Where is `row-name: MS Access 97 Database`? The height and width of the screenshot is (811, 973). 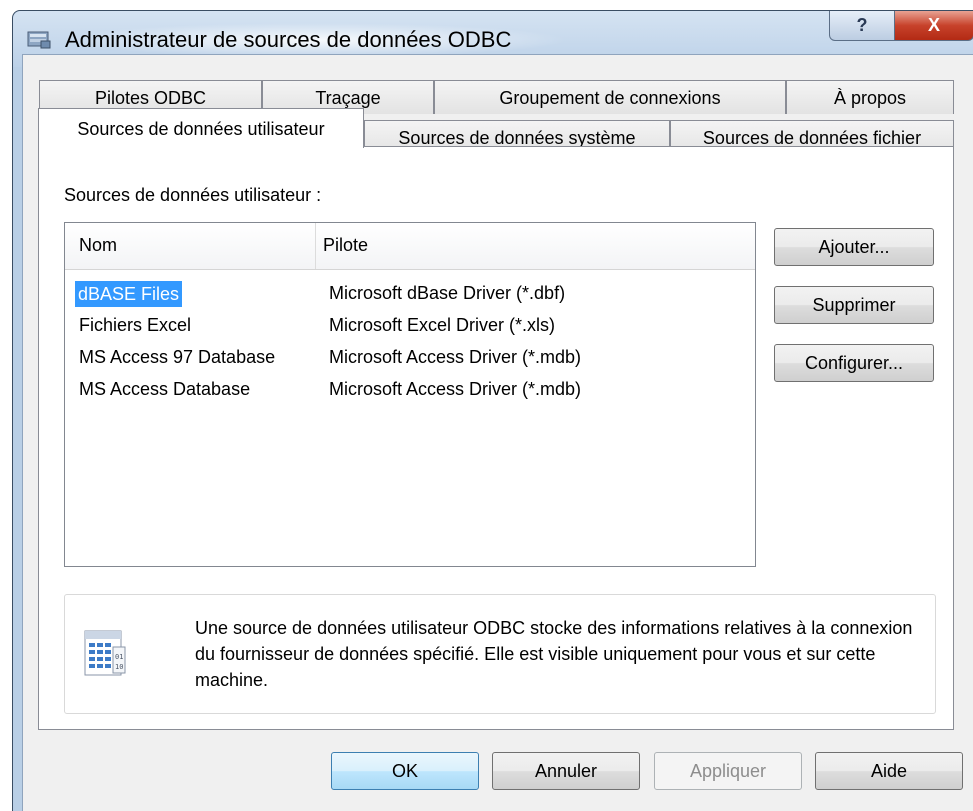 row-name: MS Access 97 Database is located at coordinates (177, 357).